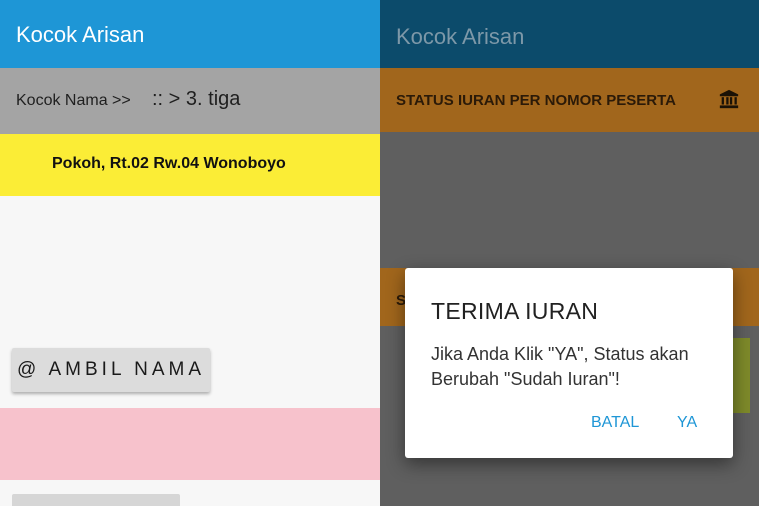 The image size is (759, 506). I want to click on kocok-value: :: > 3. tiga, so click(196, 99).